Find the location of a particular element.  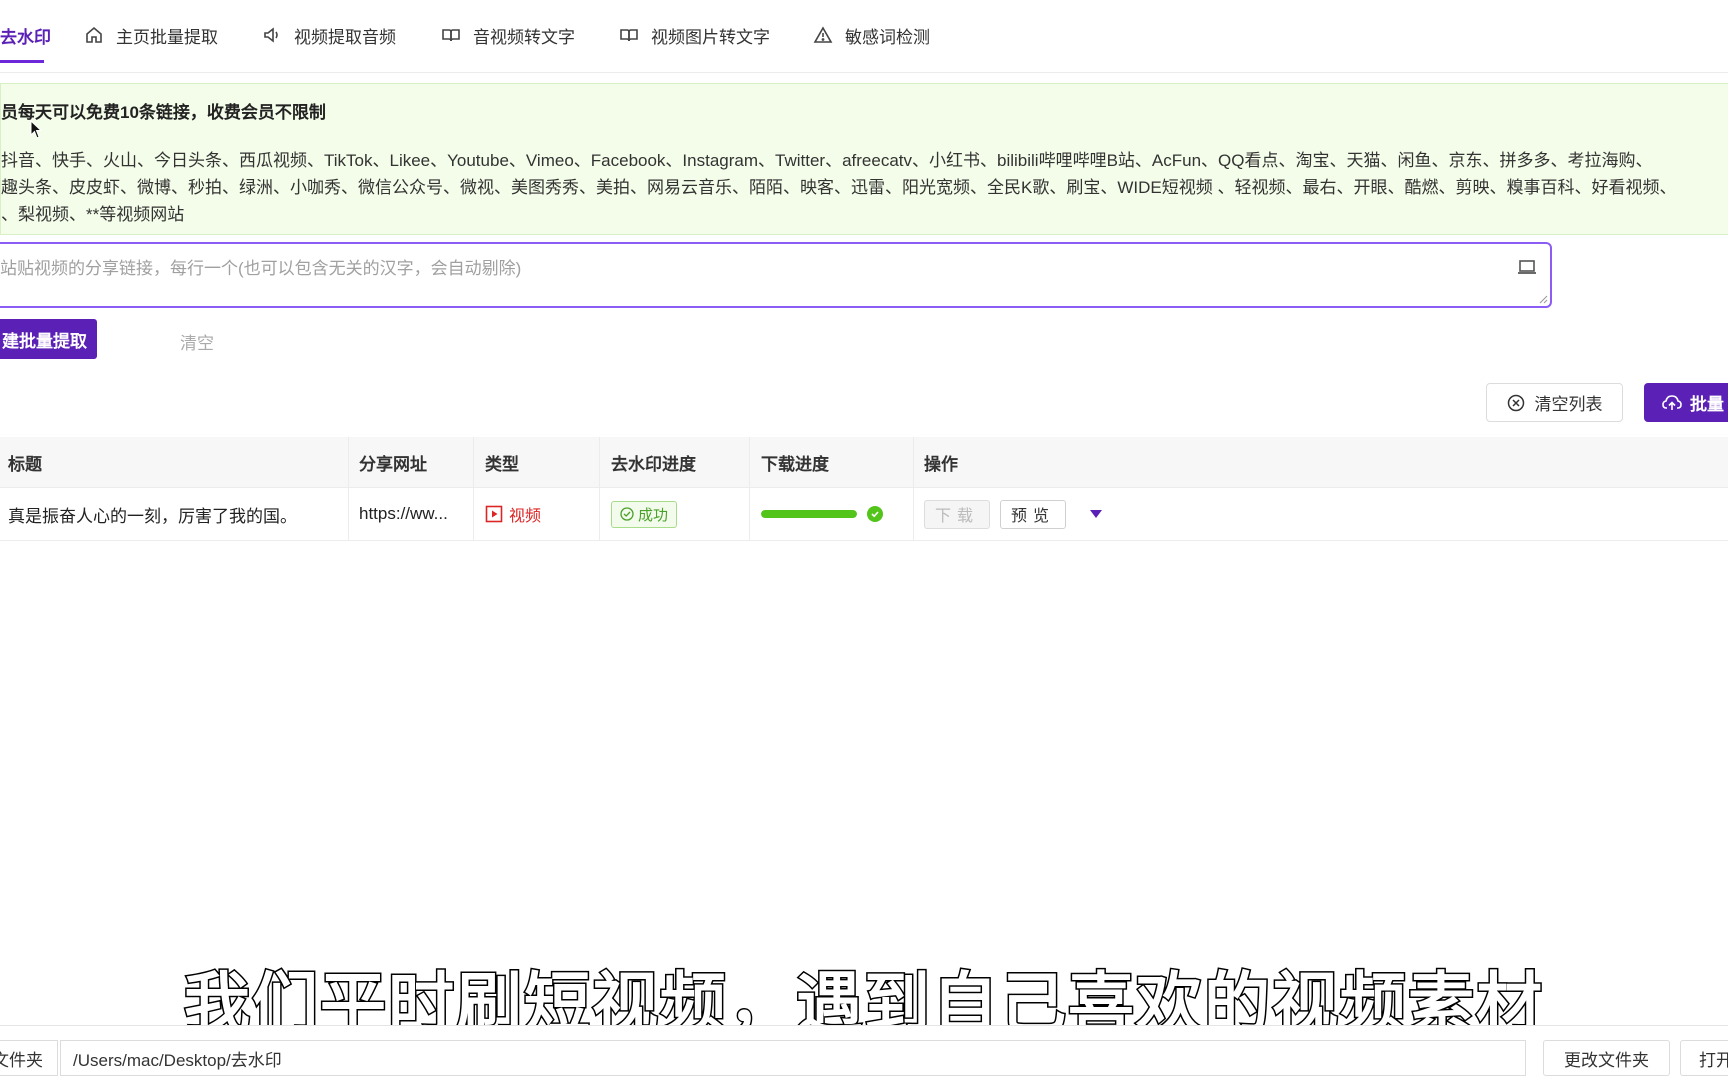

link-input is located at coordinates (750, 280).